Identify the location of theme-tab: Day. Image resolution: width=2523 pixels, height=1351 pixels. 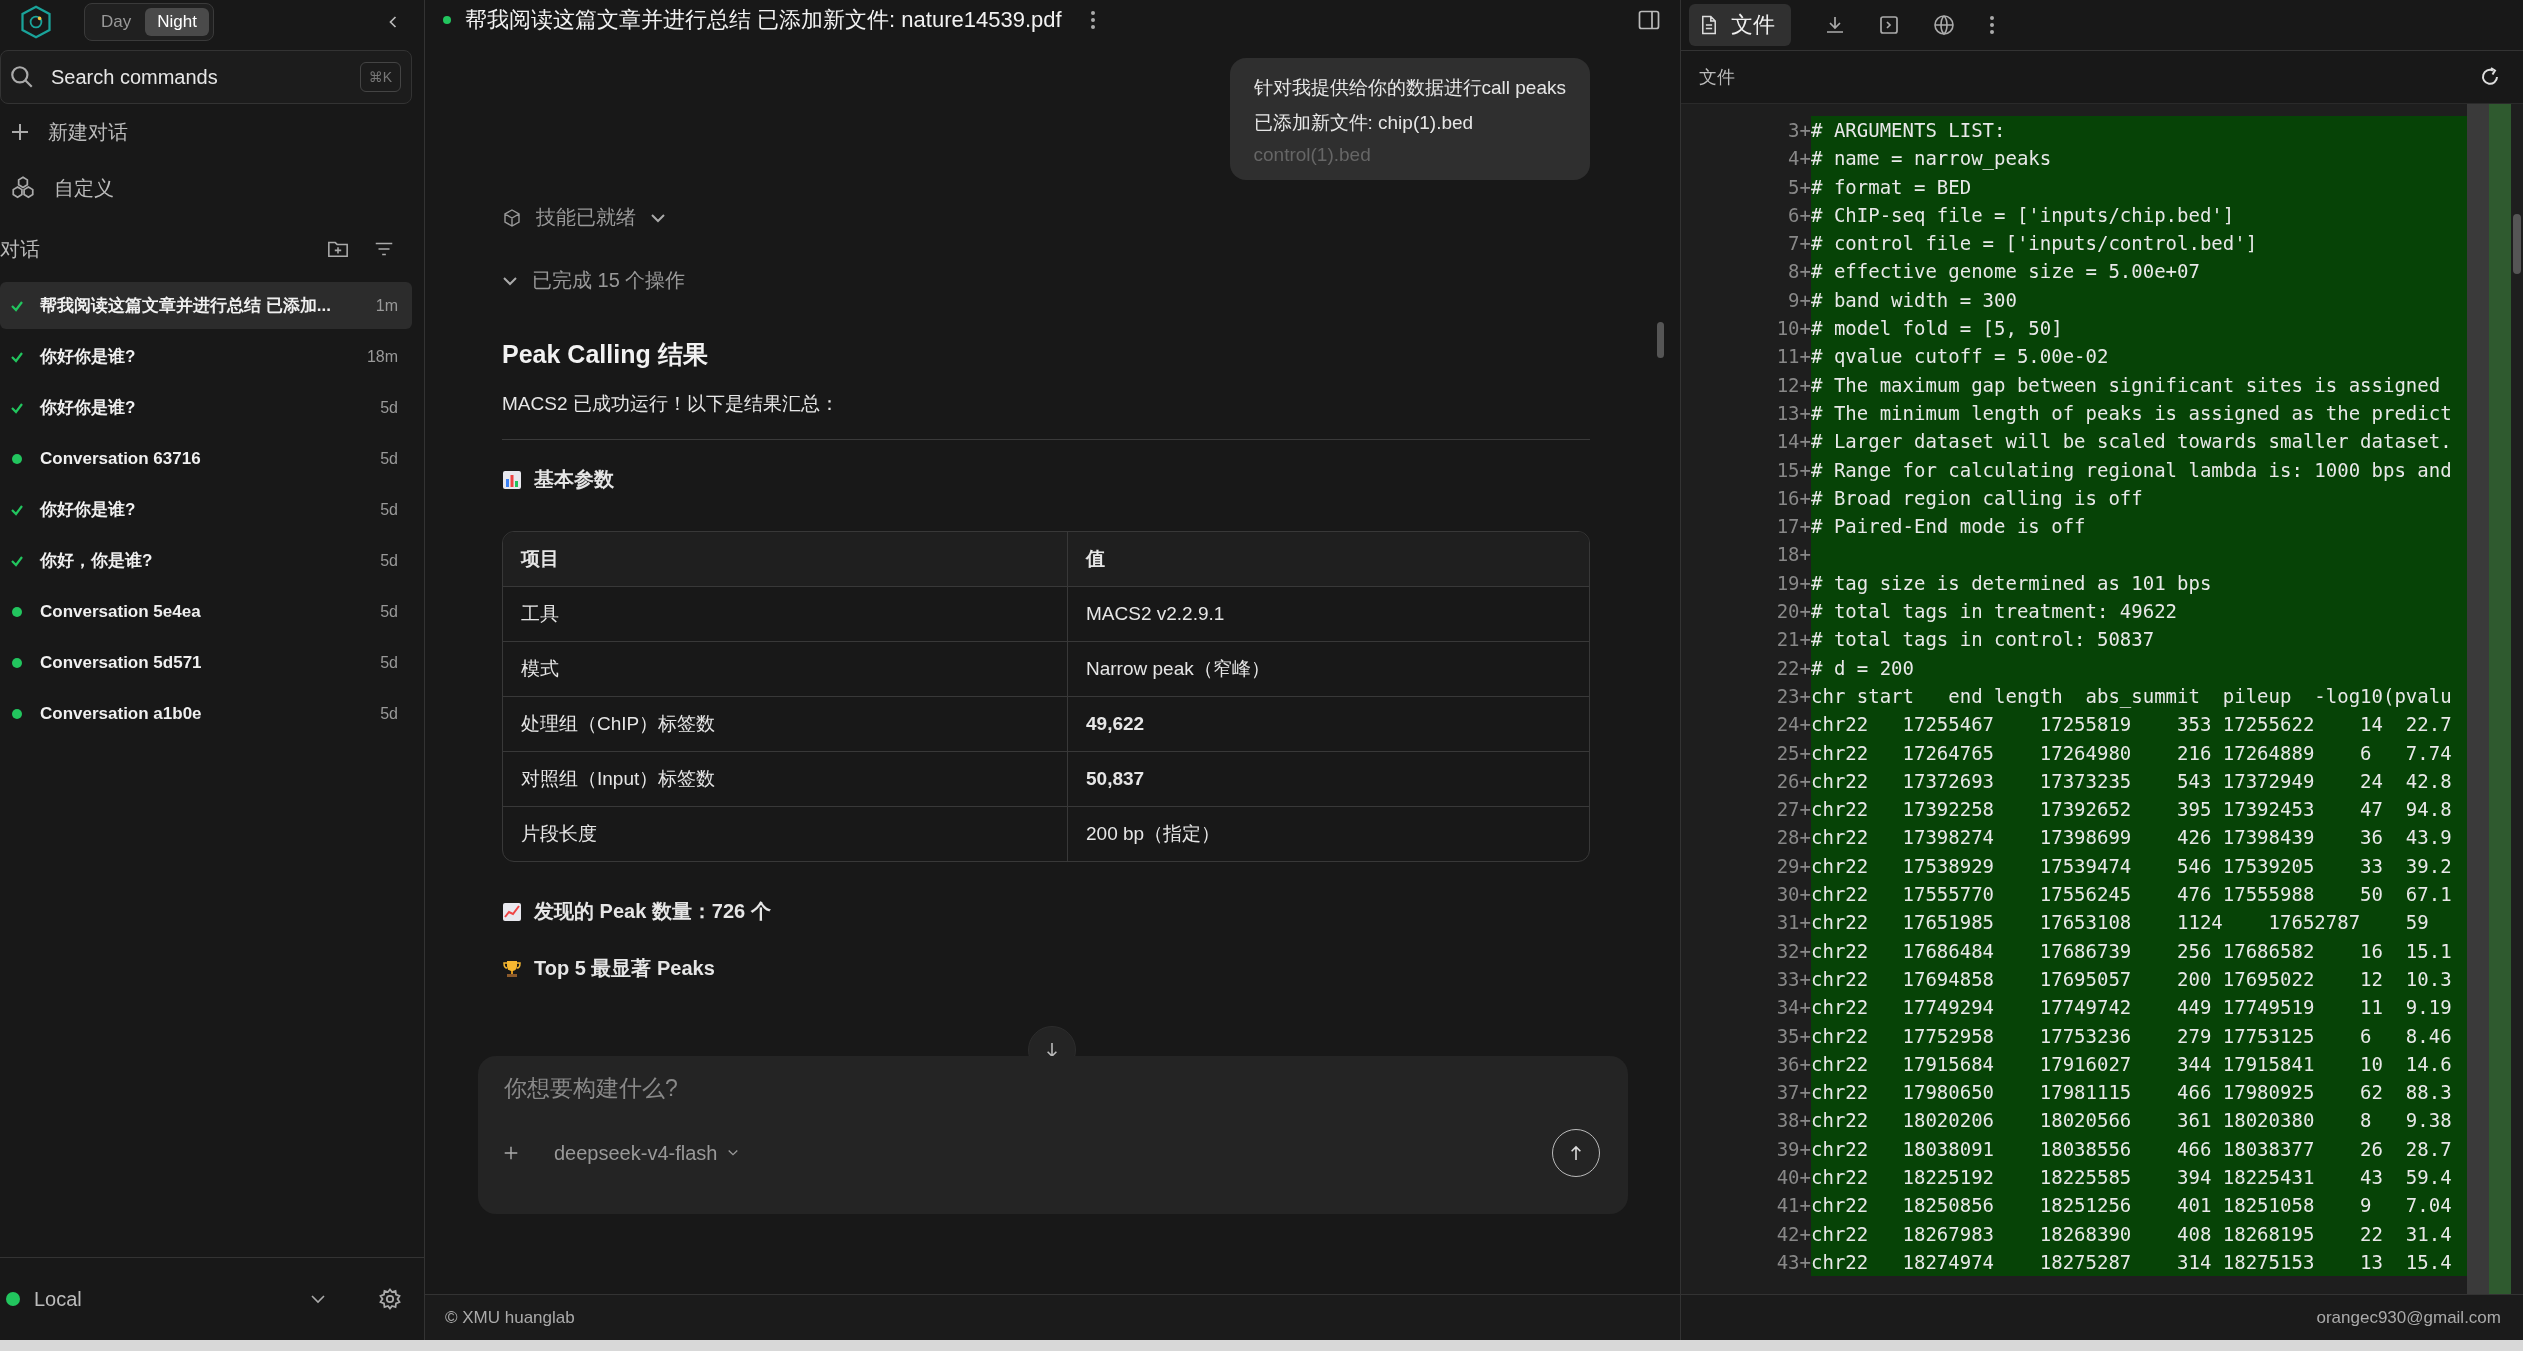
(116, 22).